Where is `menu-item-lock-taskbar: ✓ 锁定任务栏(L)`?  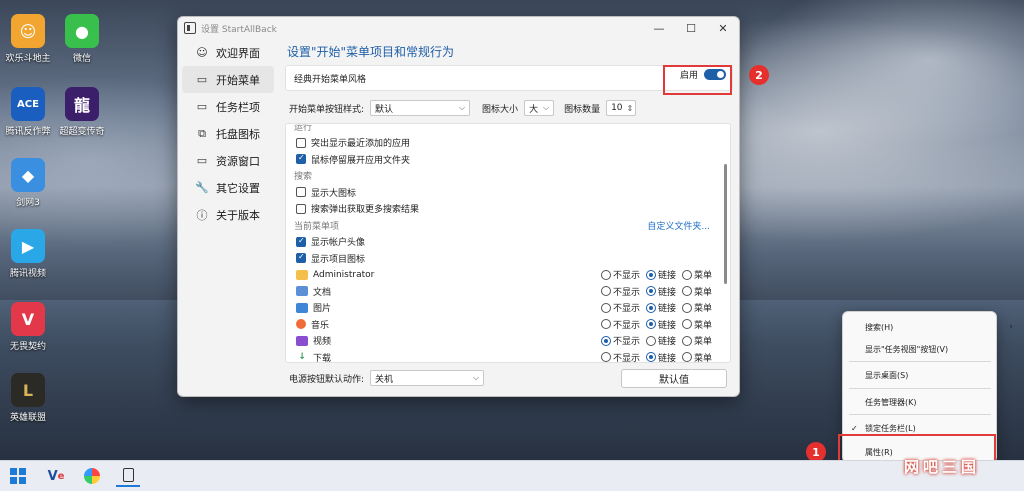
menu-item-lock-taskbar: ✓ 锁定任务栏(L) is located at coordinates (883, 428).